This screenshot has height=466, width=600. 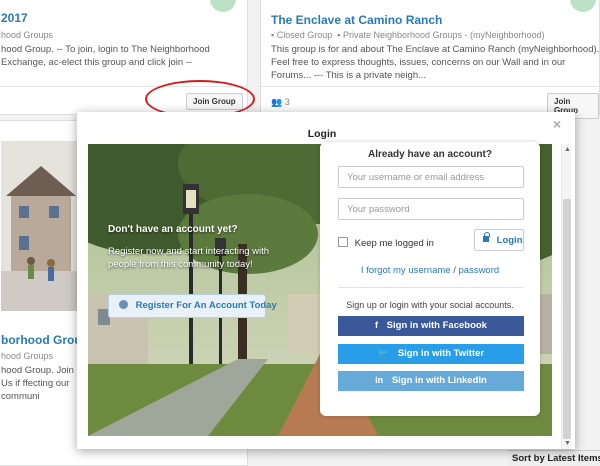 What do you see at coordinates (339, 35) in the screenshot?
I see `folder-icon: ▪` at bounding box center [339, 35].